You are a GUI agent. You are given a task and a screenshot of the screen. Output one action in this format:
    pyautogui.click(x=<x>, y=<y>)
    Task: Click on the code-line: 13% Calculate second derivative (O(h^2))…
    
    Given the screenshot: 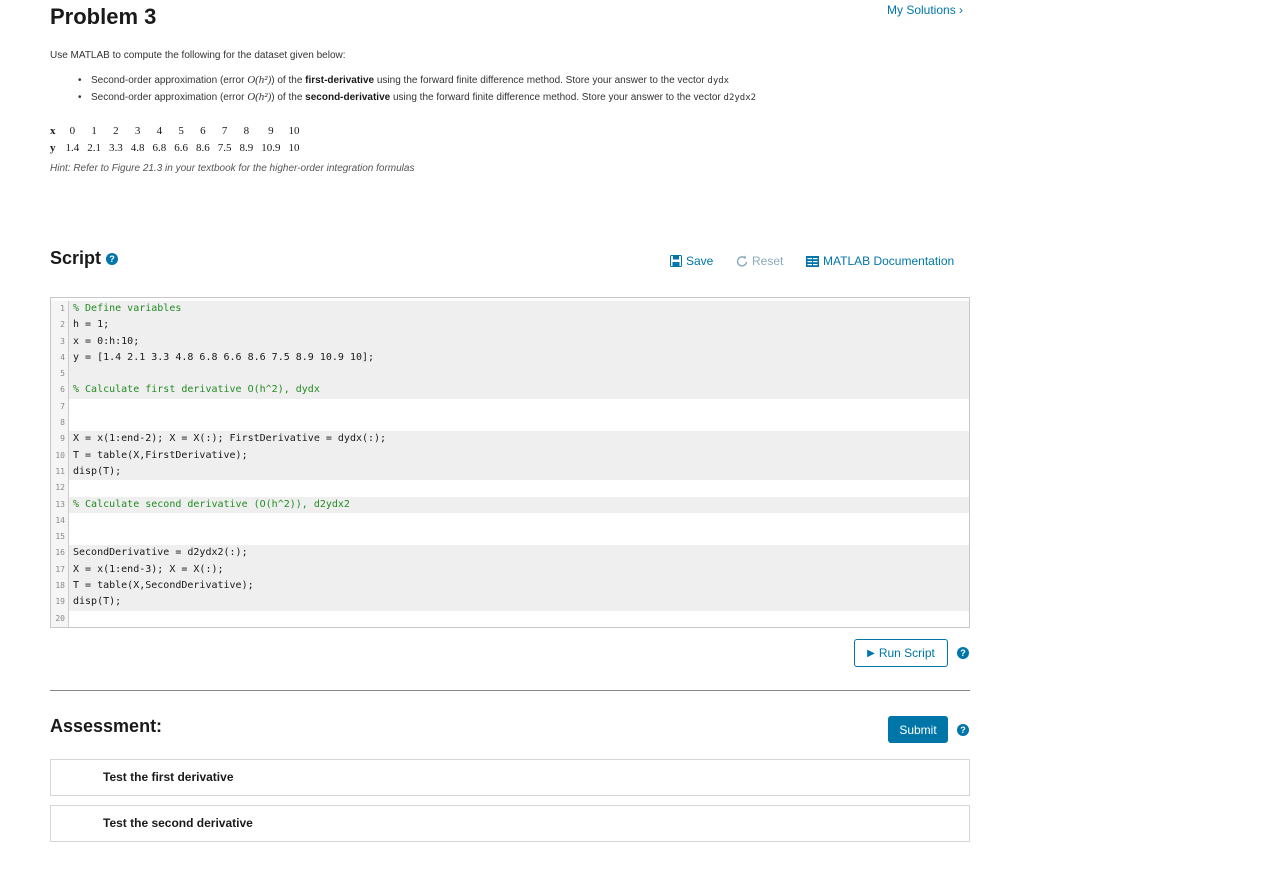 What is the action you would take?
    pyautogui.click(x=510, y=504)
    